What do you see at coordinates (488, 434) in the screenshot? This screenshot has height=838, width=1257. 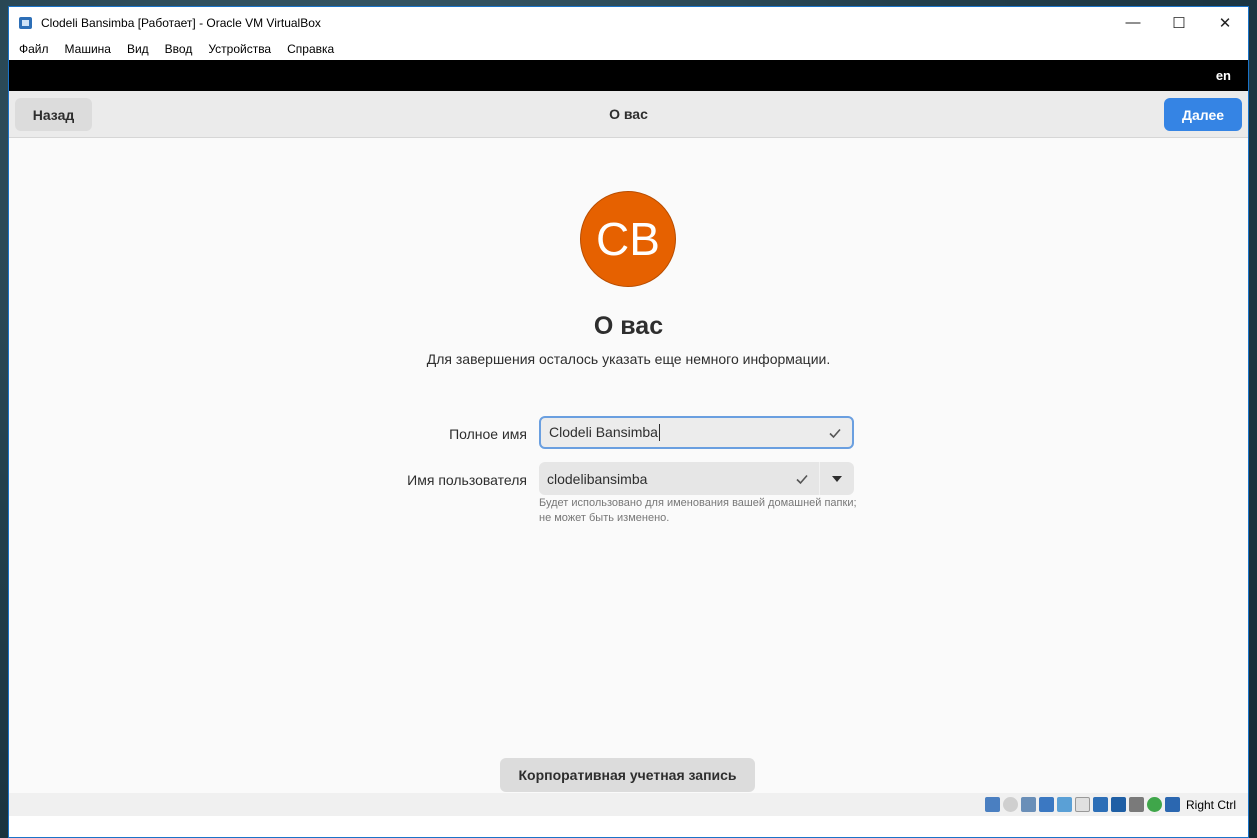 I see `fullname-label: Полное имя` at bounding box center [488, 434].